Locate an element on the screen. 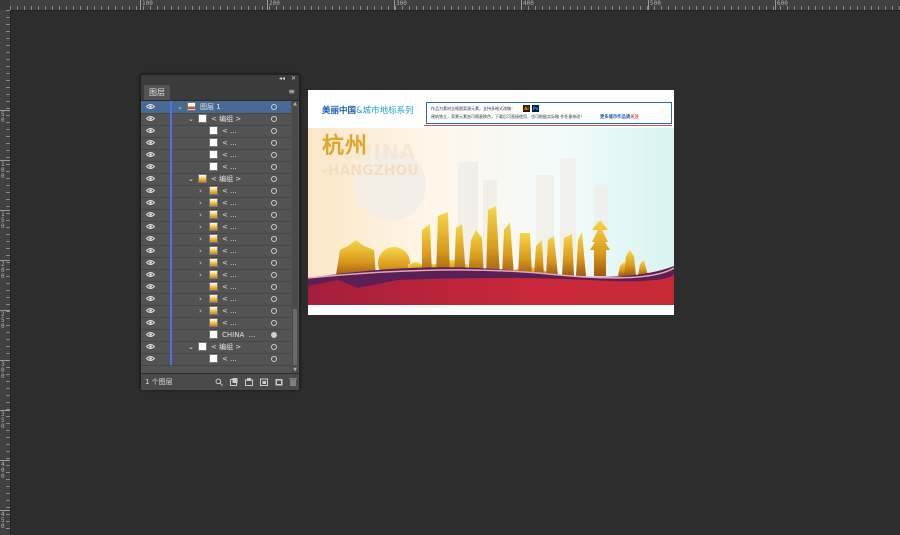 The image size is (900, 535). layer-label: 图层 1 is located at coordinates (210, 107).